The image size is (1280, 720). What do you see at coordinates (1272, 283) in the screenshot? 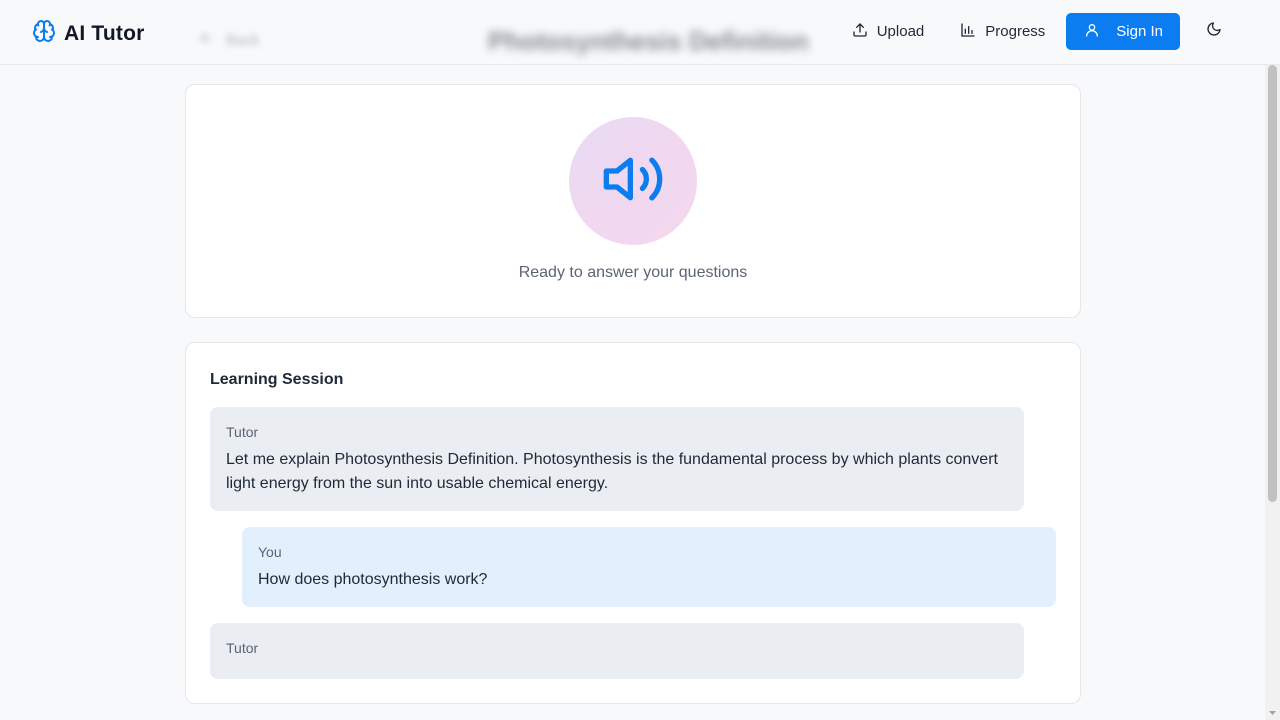
I see `scrollbar-thumb` at bounding box center [1272, 283].